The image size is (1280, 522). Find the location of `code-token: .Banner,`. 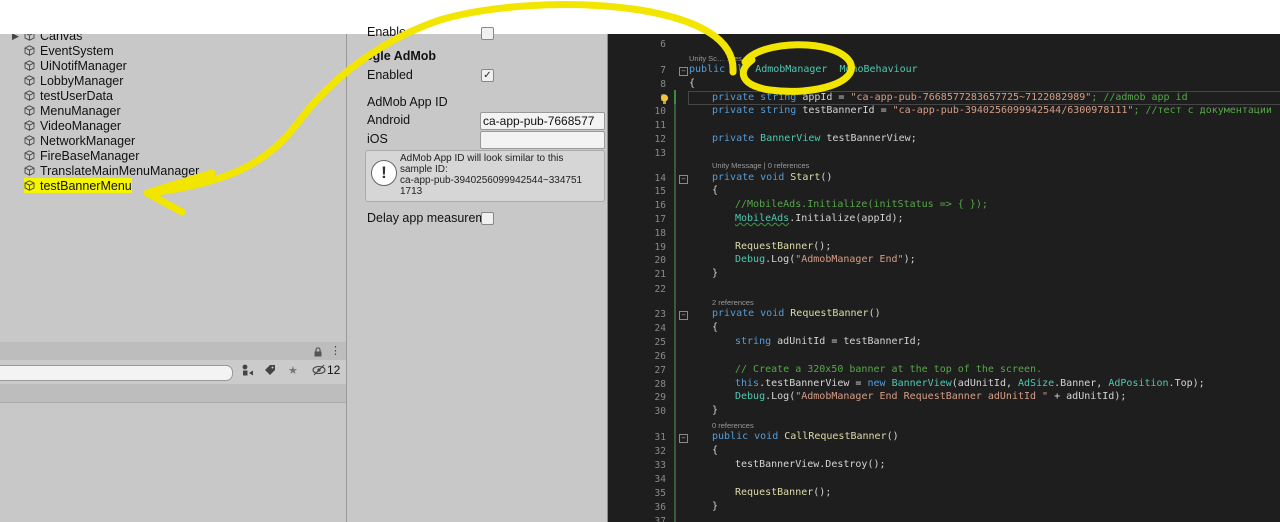

code-token: .Banner, is located at coordinates (1081, 383).